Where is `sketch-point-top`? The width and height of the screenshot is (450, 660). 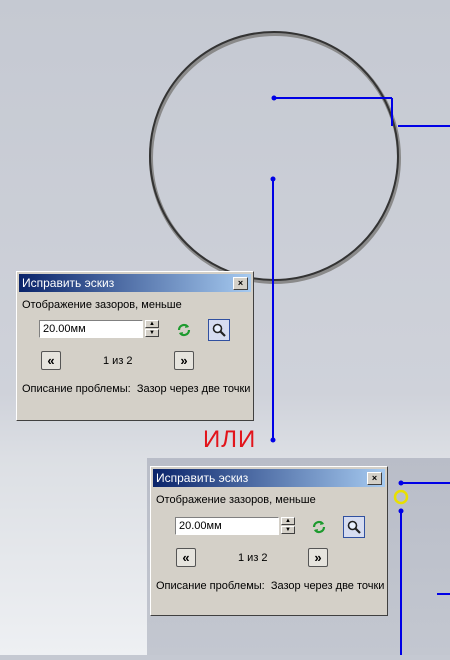 sketch-point-top is located at coordinates (273, 179).